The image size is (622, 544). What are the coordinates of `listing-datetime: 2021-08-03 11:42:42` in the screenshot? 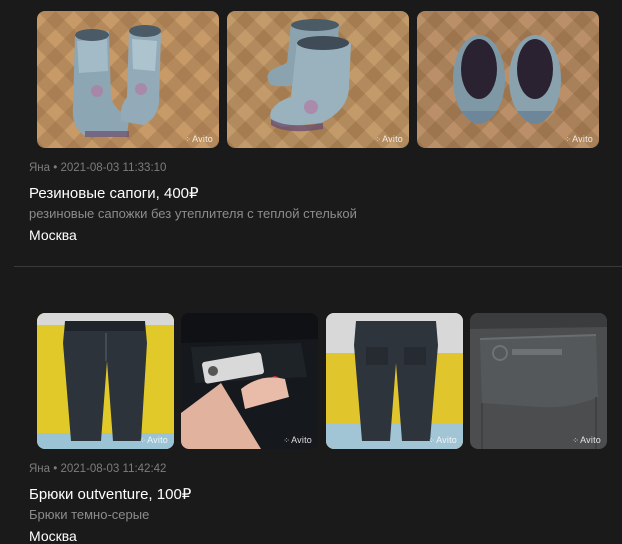 It's located at (113, 469).